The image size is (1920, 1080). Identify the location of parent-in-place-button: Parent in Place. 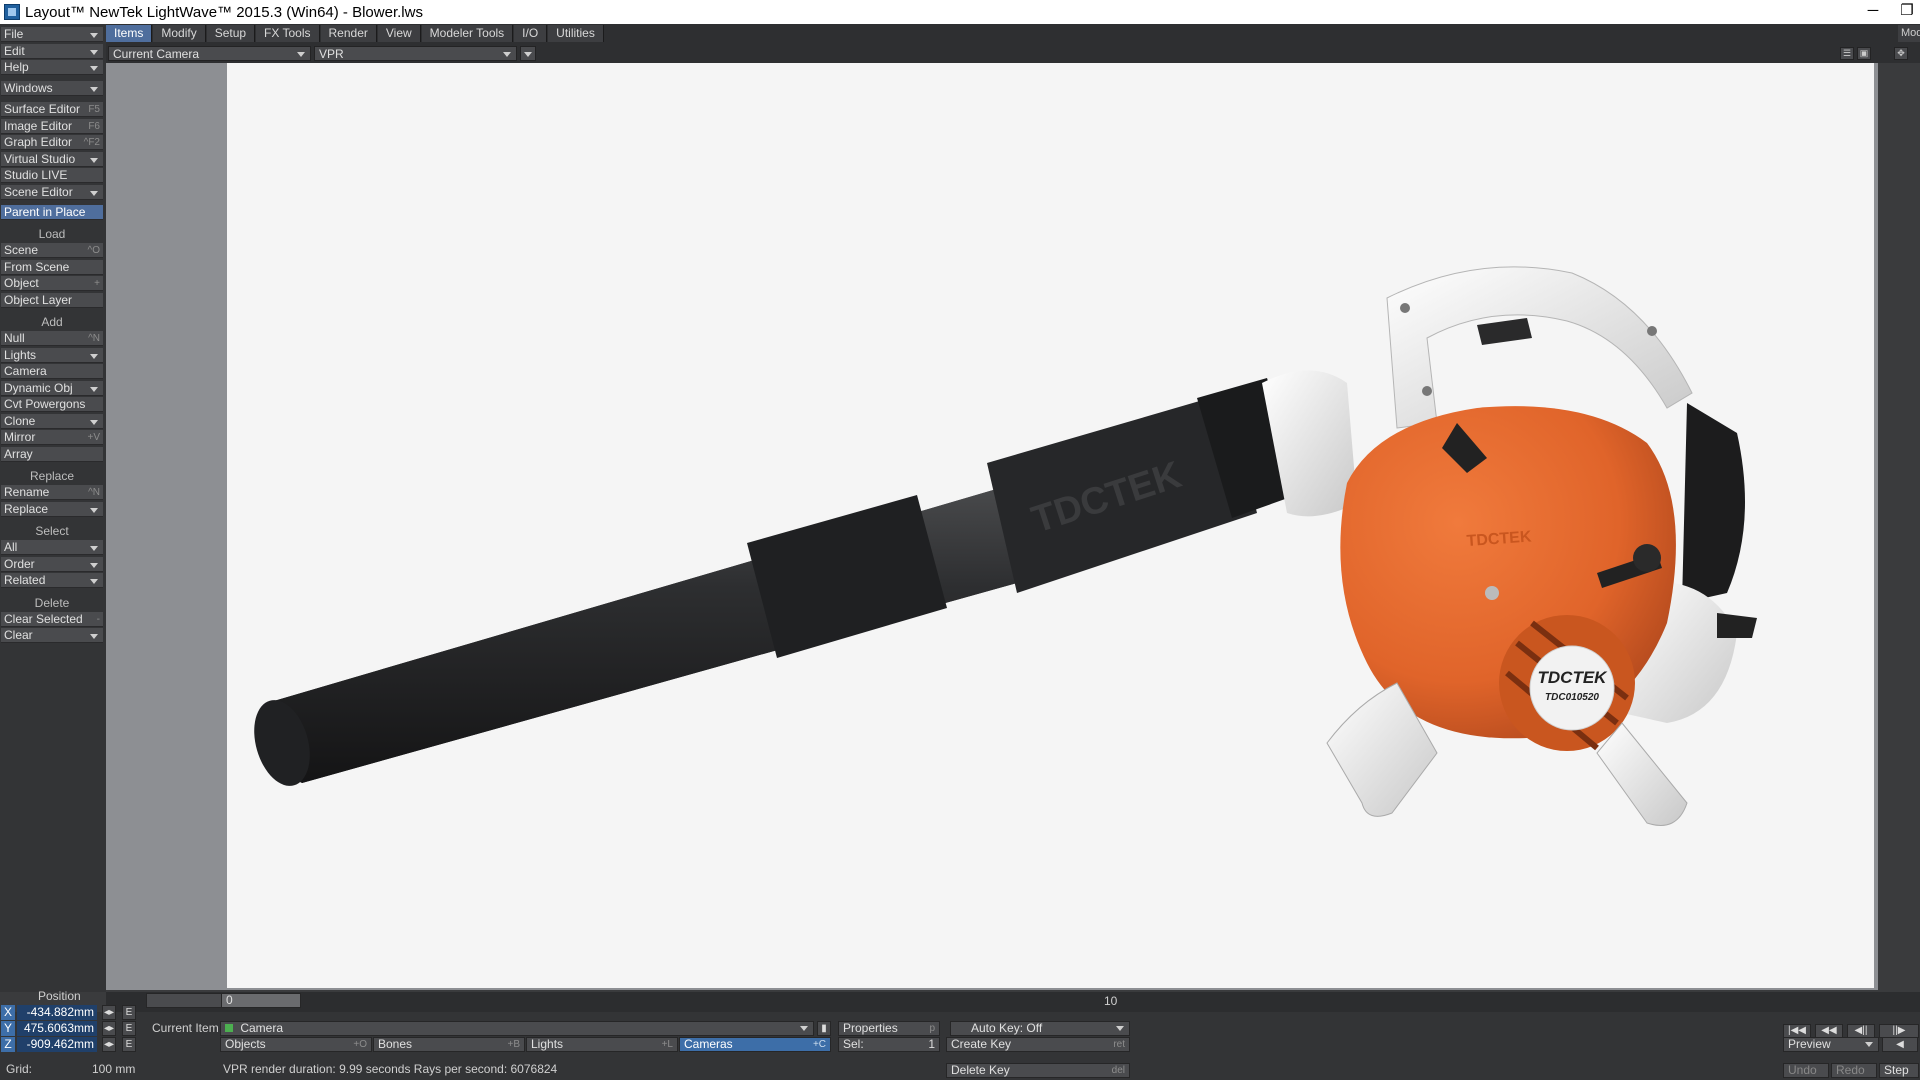
(52, 212).